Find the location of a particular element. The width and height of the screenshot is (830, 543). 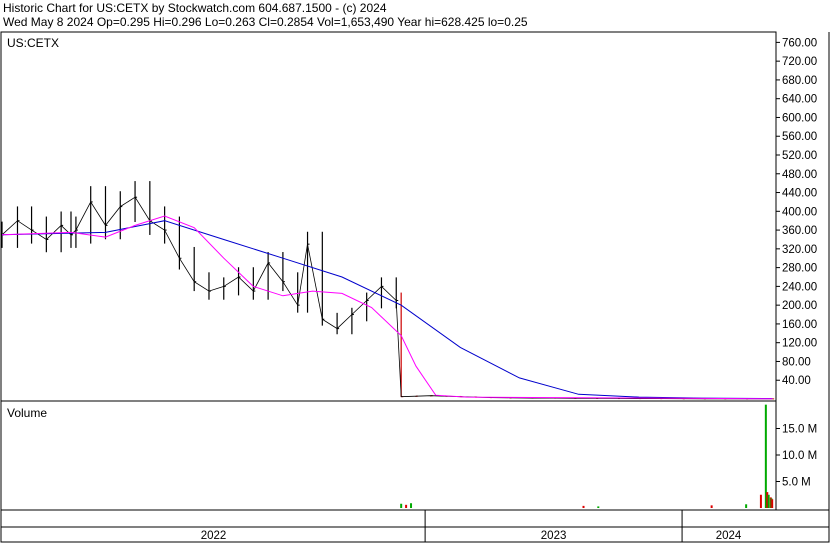

price-panel-label: US:CETX is located at coordinates (33, 43).